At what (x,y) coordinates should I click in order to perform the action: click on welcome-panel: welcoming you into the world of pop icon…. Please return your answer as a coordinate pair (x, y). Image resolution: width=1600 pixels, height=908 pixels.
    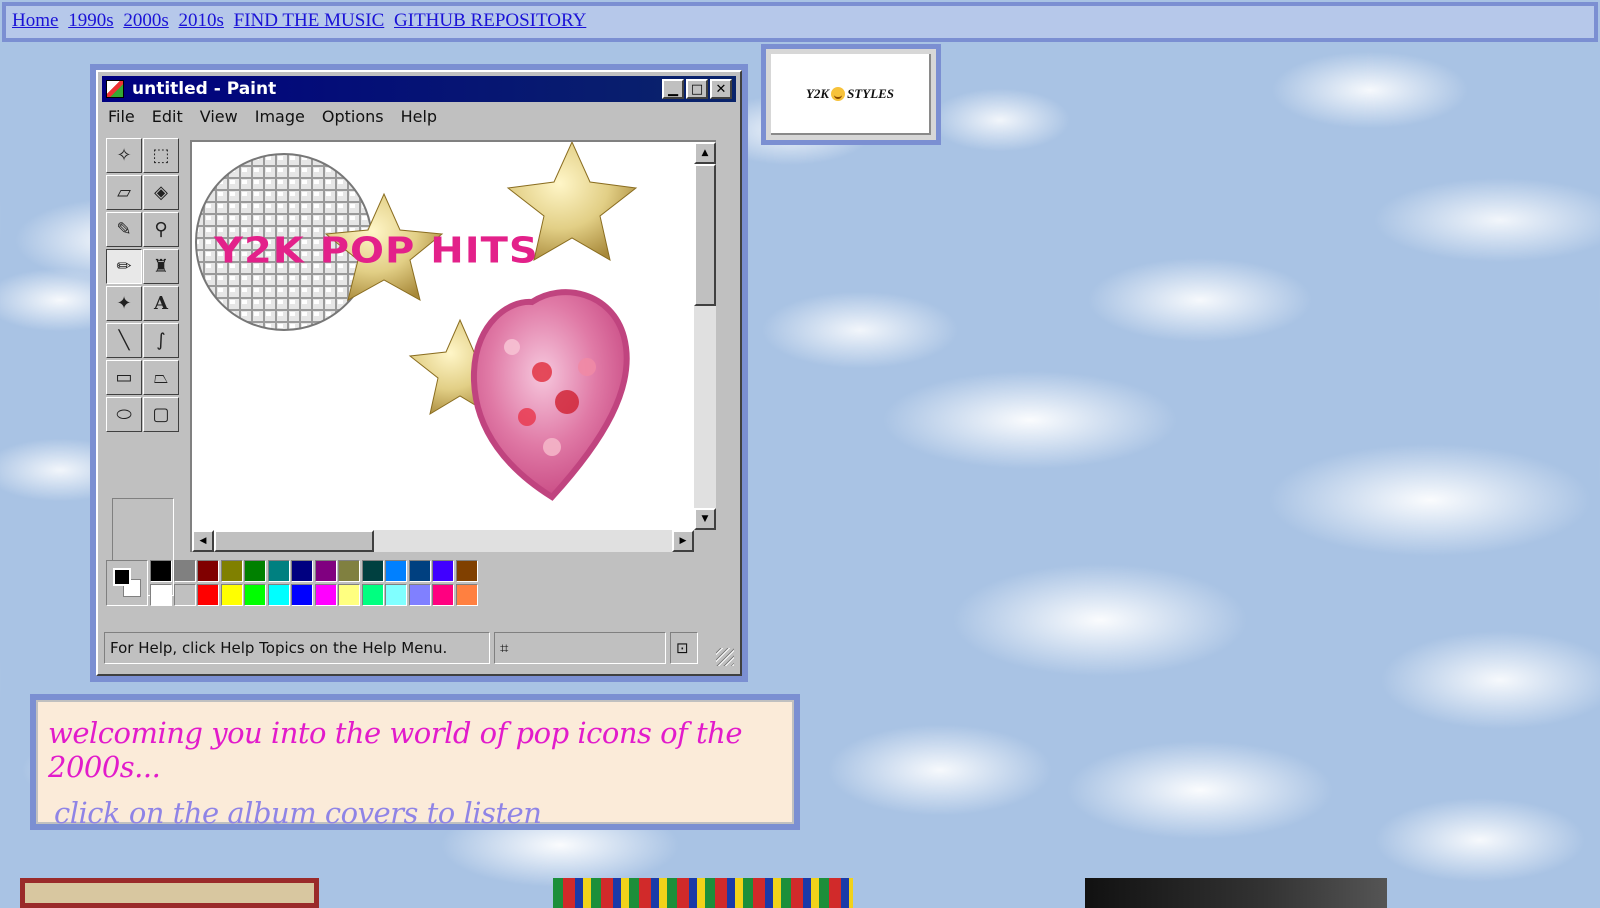
    Looking at the image, I should click on (415, 762).